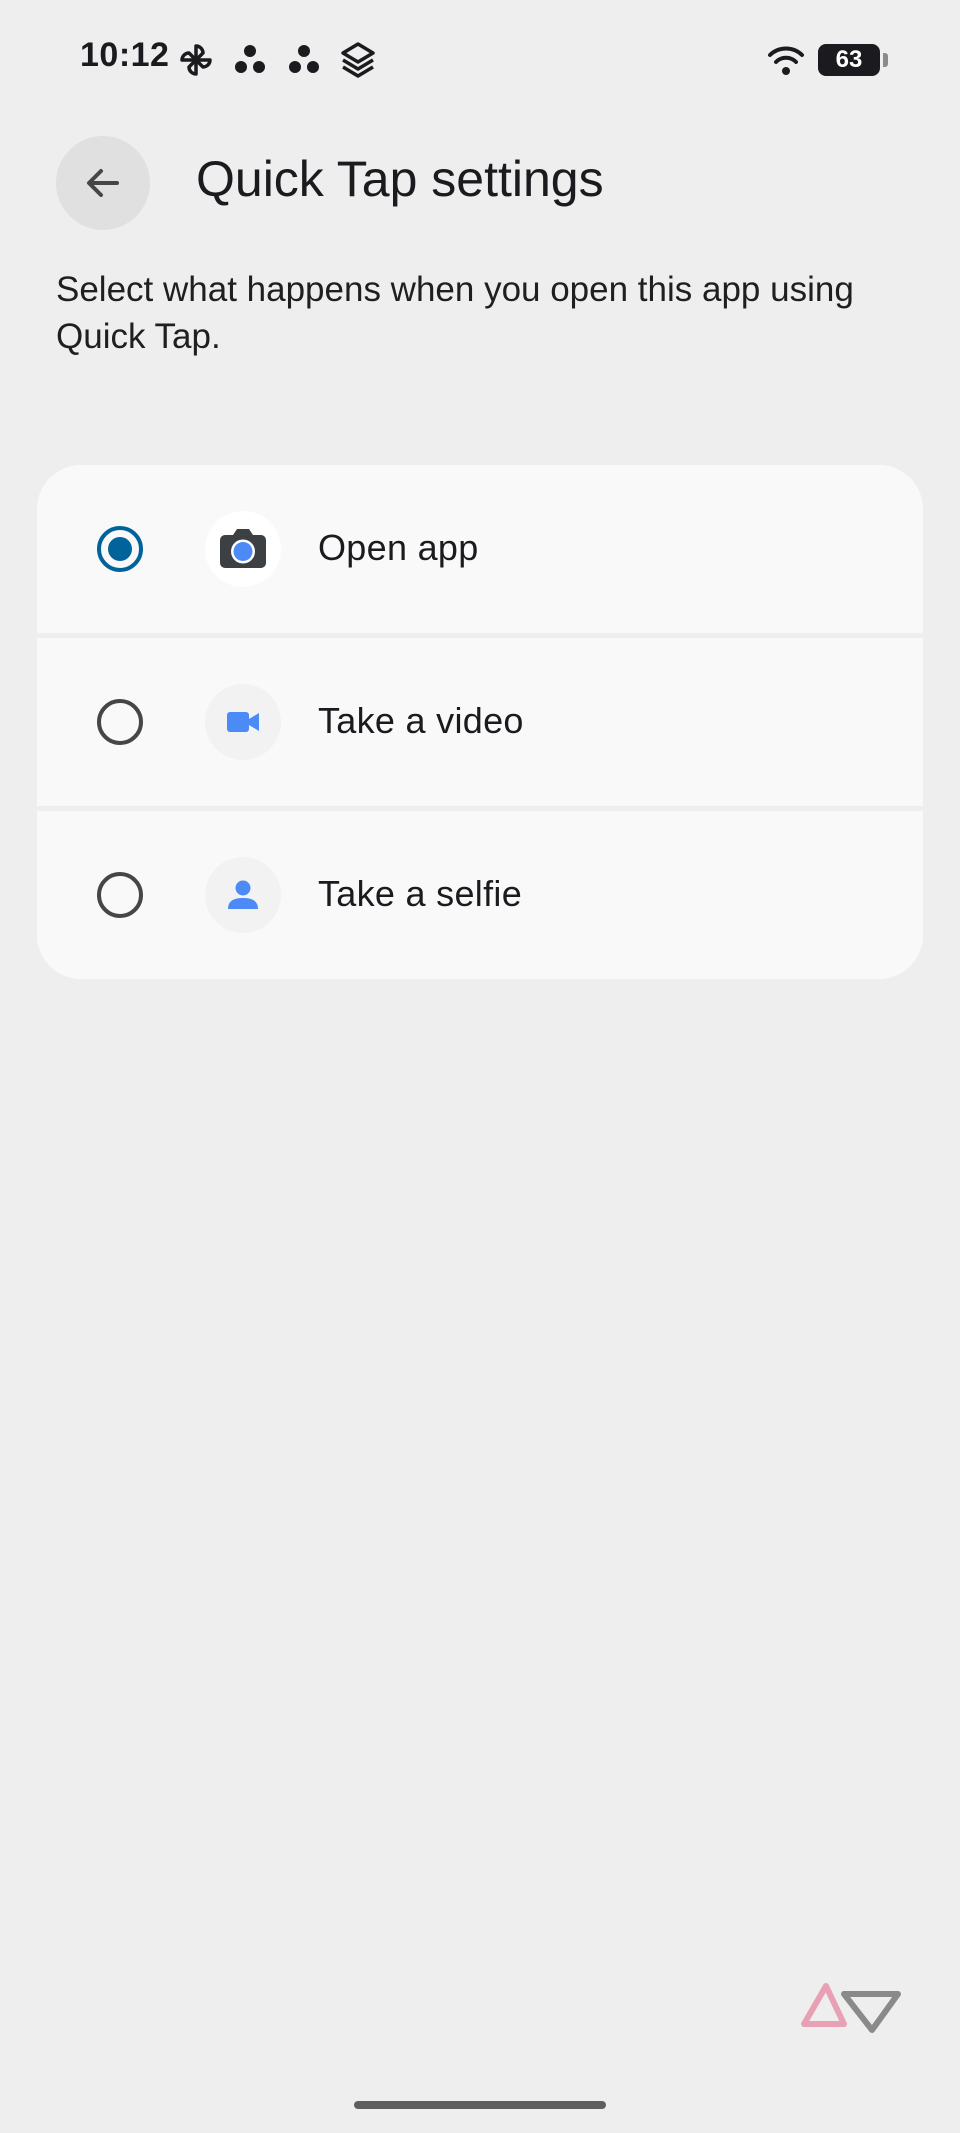 The width and height of the screenshot is (960, 2133). I want to click on battery-level: 63, so click(849, 59).